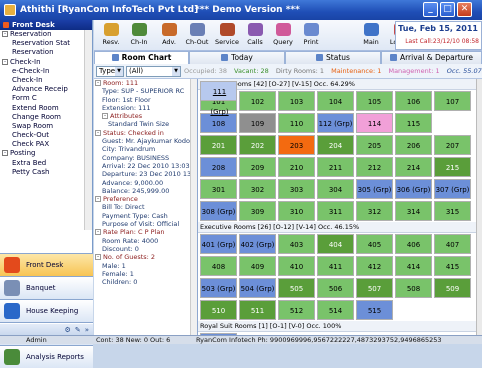 This screenshot has width=482, height=368. Describe the element at coordinates (218, 211) in the screenshot. I see `room-cell: 308 (Grp)` at that location.